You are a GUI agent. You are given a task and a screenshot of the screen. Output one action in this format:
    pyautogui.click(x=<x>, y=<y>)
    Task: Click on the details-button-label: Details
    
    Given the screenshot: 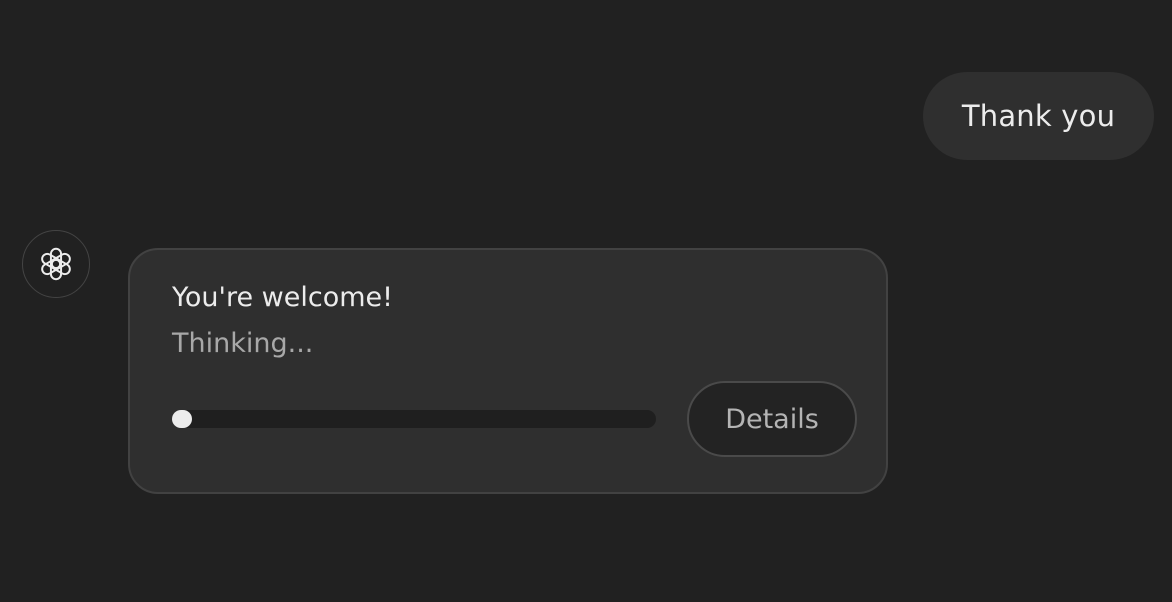 What is the action you would take?
    pyautogui.click(x=772, y=419)
    